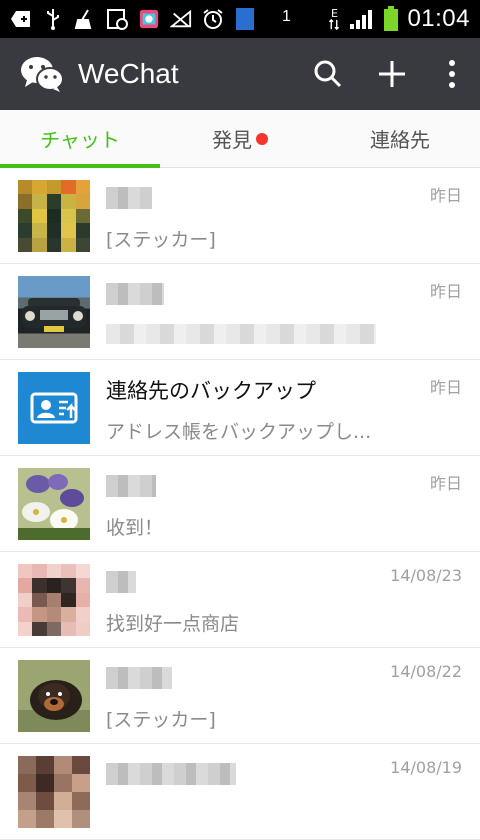 This screenshot has width=480, height=840. I want to click on battery-icon, so click(391, 18).